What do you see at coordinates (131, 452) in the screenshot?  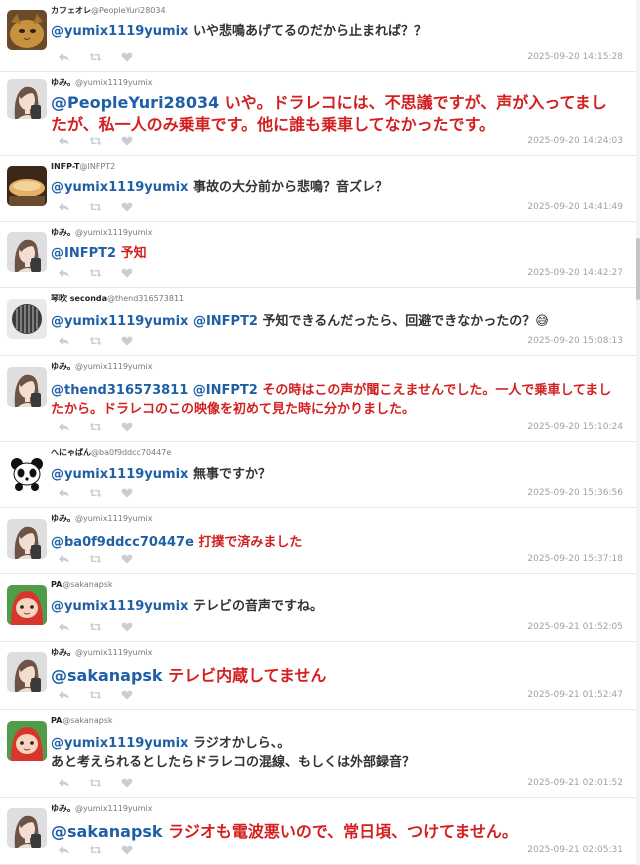 I see `user-handle: @ba0f9ddcc70447e` at bounding box center [131, 452].